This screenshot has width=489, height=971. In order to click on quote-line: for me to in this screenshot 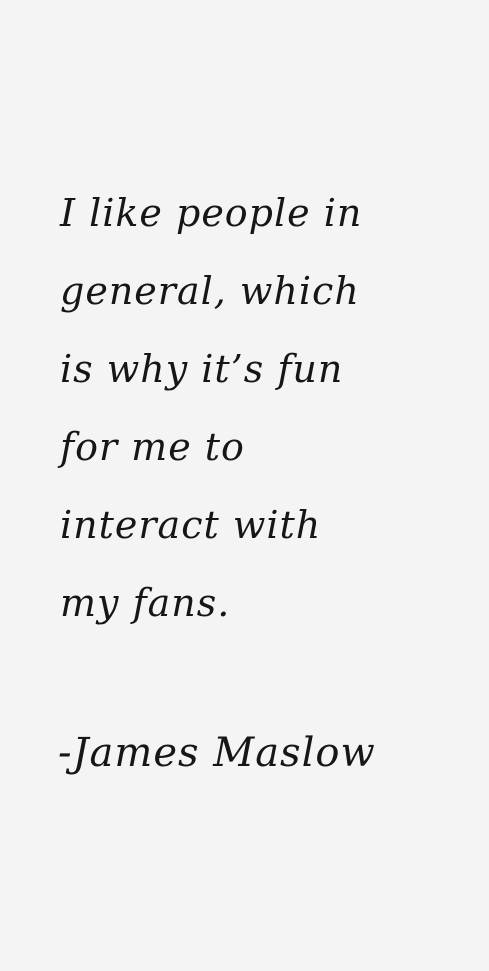, I will do `click(152, 447)`.